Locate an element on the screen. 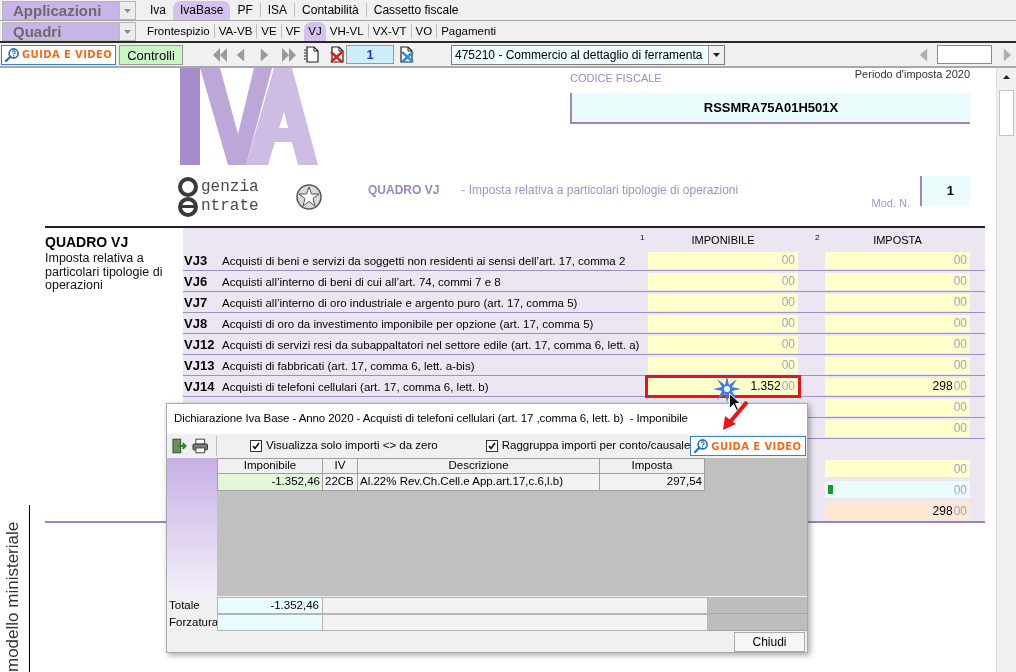  form-heading: QUADRO VJ is located at coordinates (404, 190).